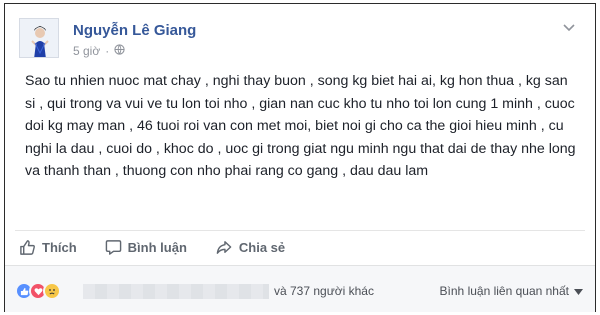 The image size is (600, 315). I want to click on comment-icon, so click(113, 247).